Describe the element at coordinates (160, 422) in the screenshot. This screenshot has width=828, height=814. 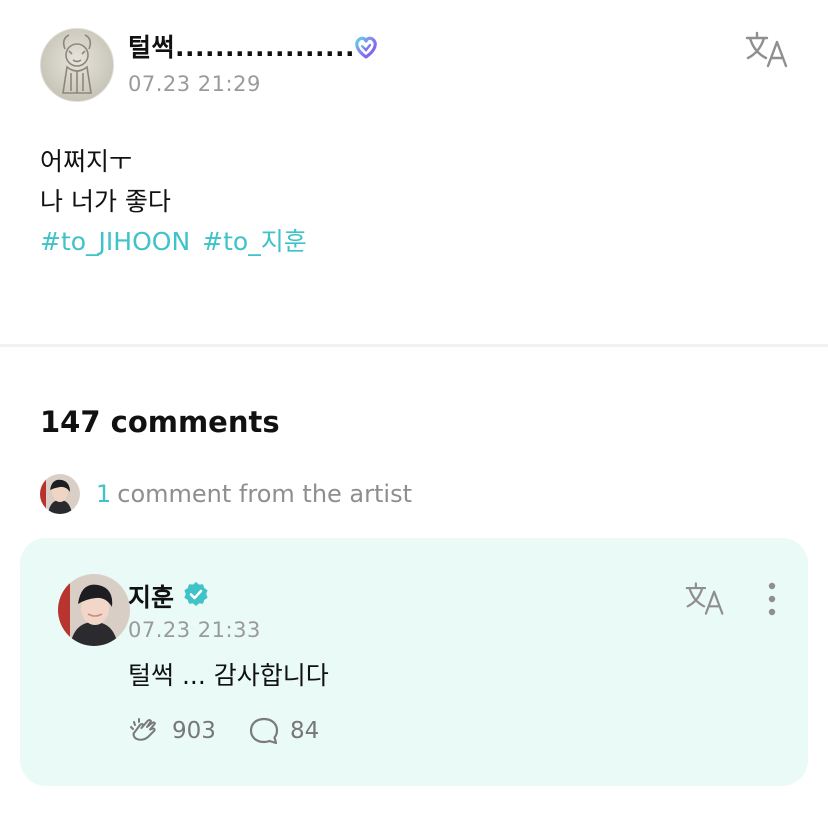
I see `comments-count: 147 comments` at that location.